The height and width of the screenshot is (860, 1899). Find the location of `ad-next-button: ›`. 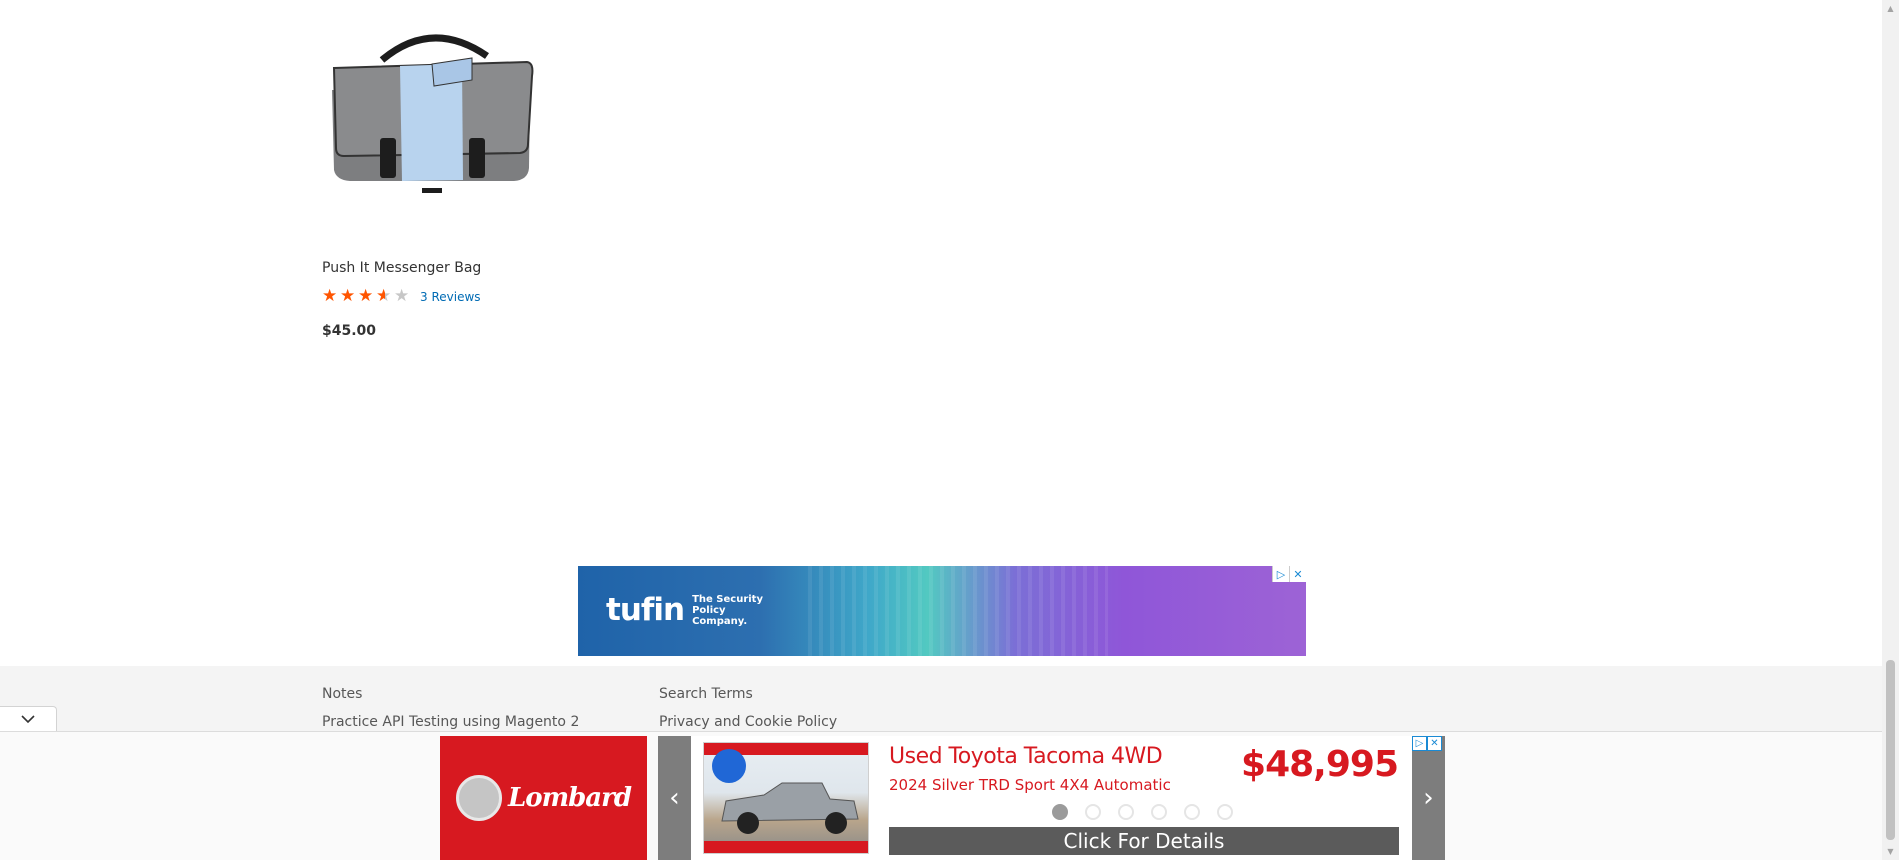

ad-next-button: › is located at coordinates (1428, 798).